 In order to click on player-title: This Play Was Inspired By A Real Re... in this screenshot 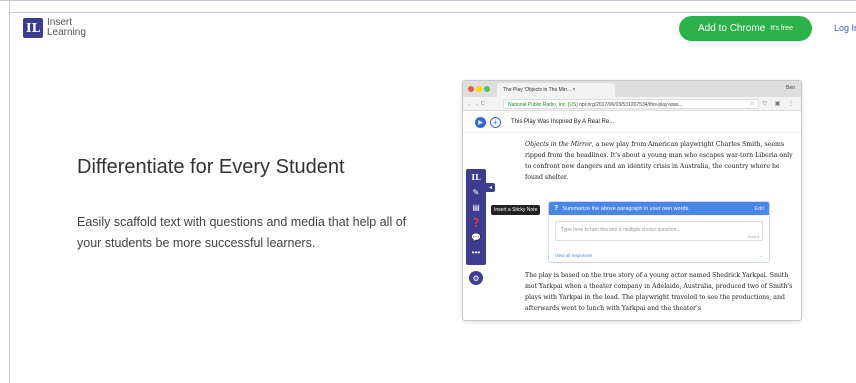, I will do `click(563, 122)`.